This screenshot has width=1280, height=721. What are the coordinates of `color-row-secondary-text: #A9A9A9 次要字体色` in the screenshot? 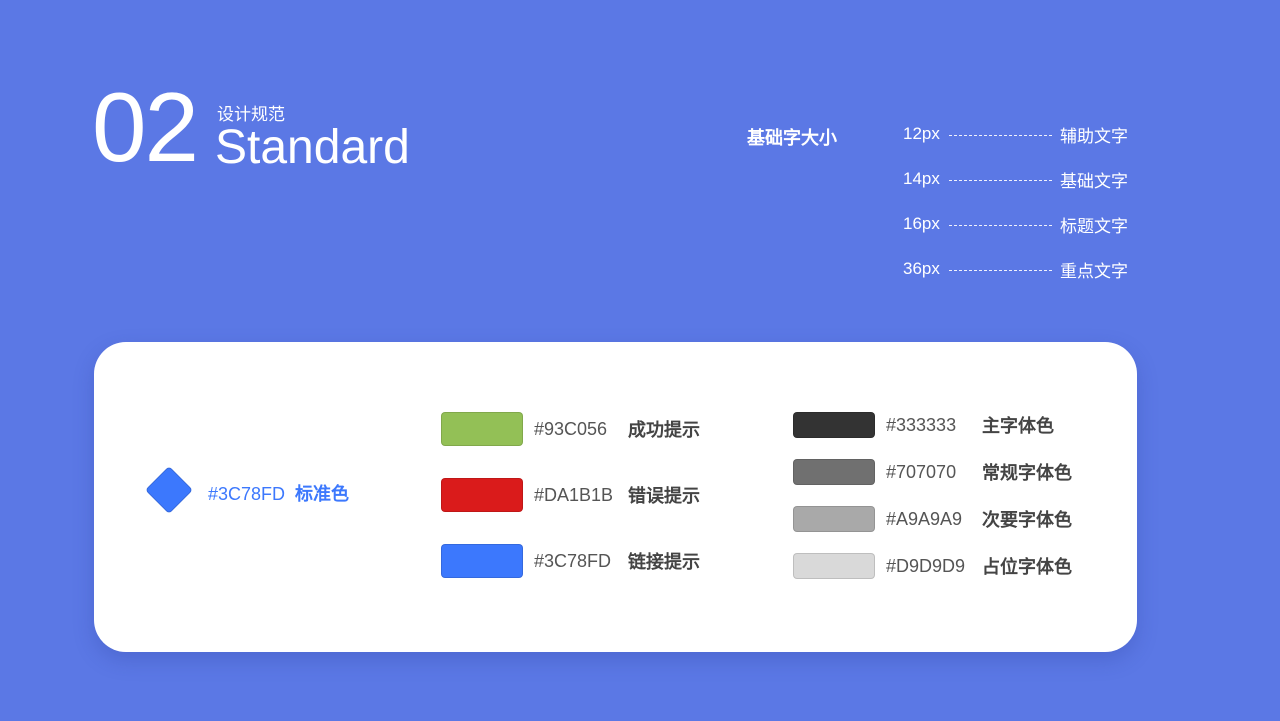 It's located at (932, 519).